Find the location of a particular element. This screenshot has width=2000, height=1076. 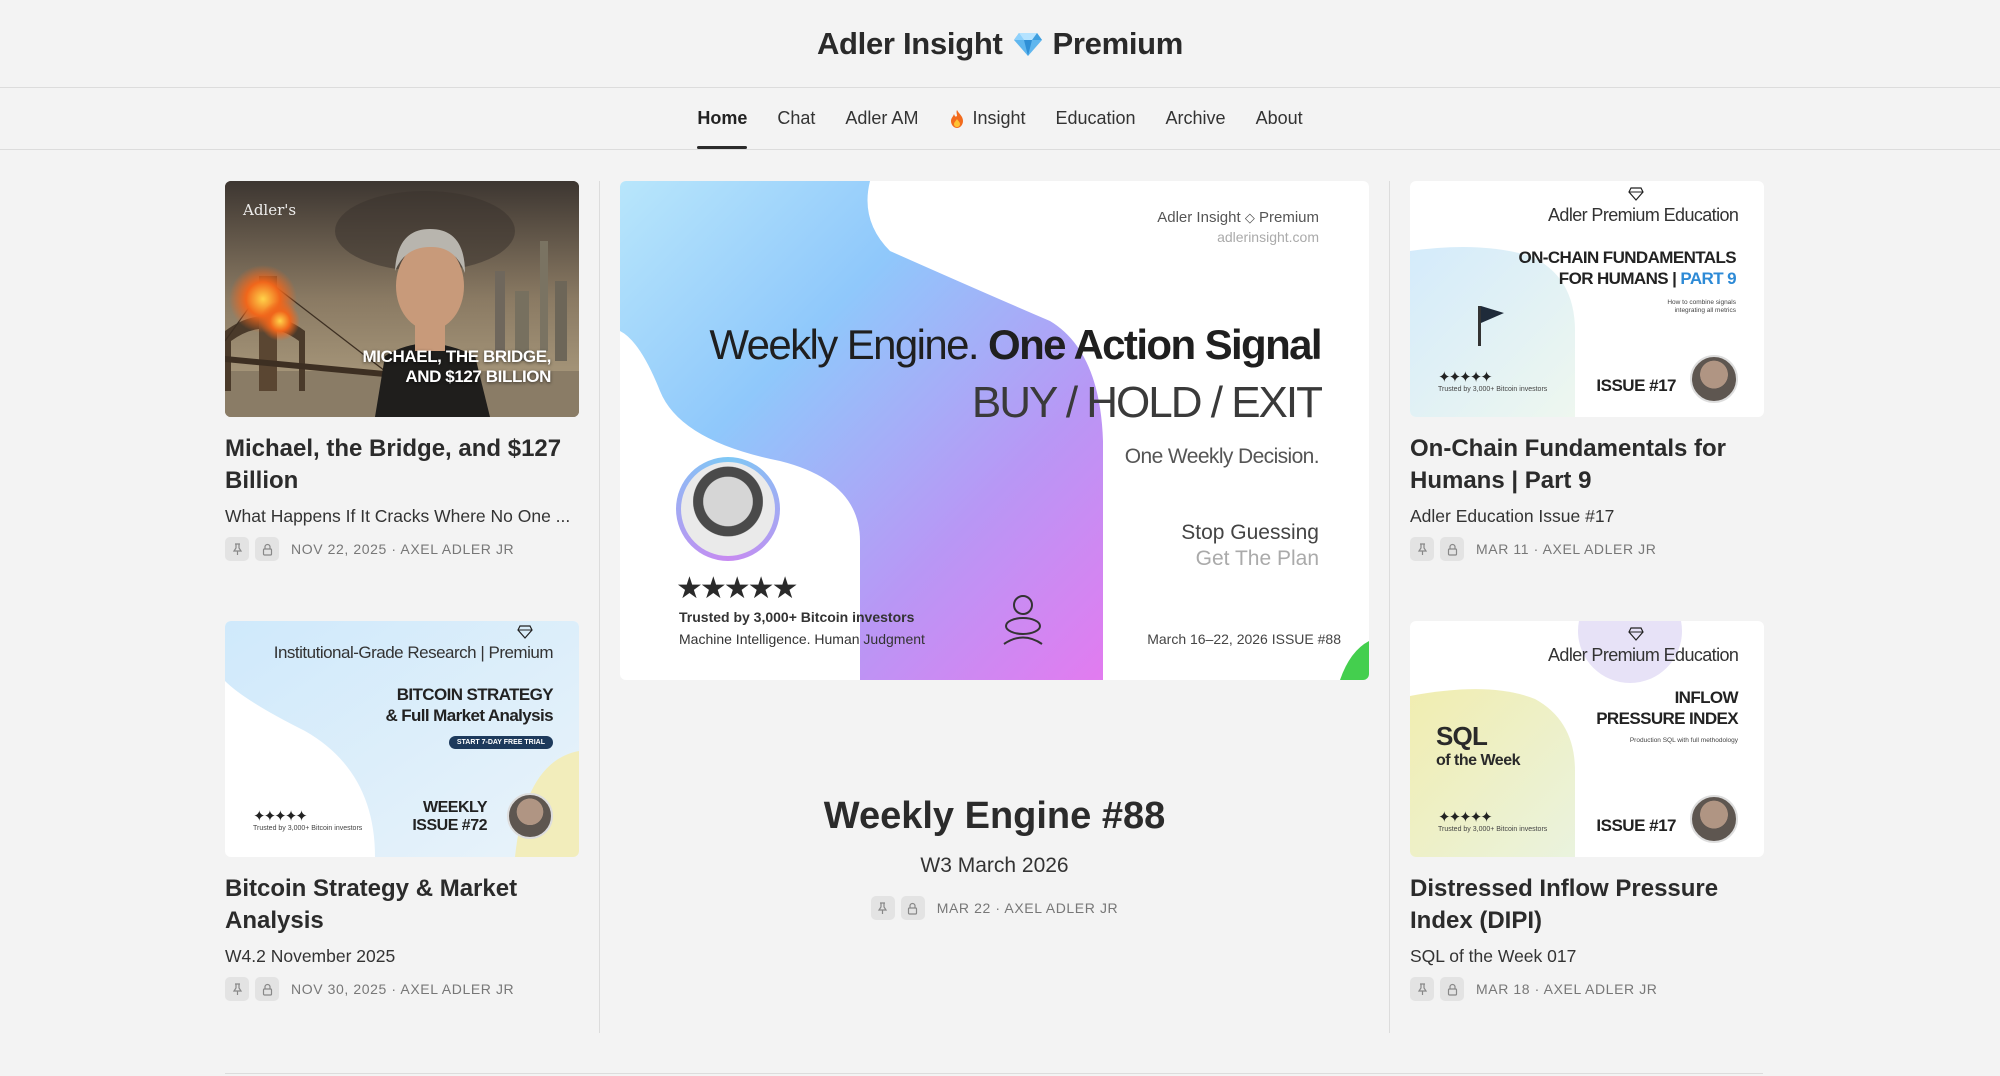

nav-education: Education is located at coordinates (1095, 118).